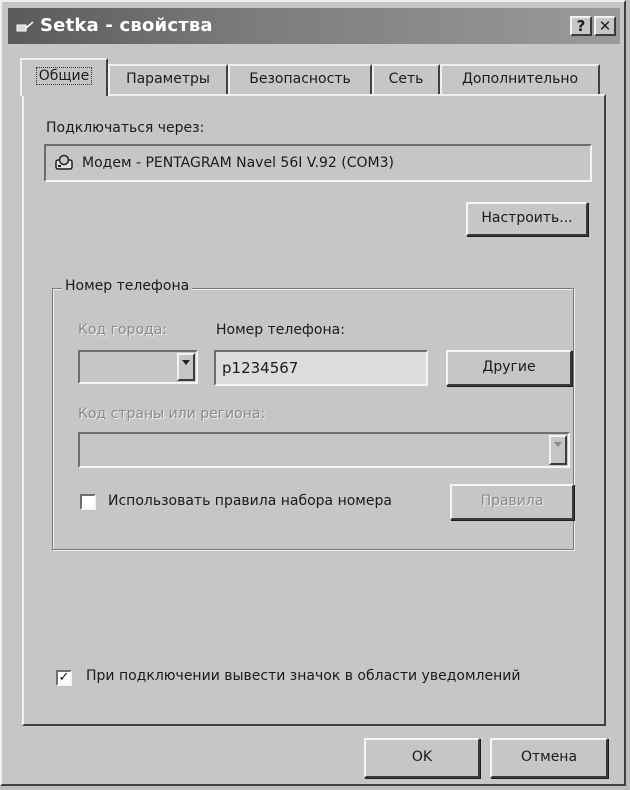 Image resolution: width=630 pixels, height=790 pixels. Describe the element at coordinates (314, 26) in the screenshot. I see `title-bar: Setka - свойства ? ✕` at that location.